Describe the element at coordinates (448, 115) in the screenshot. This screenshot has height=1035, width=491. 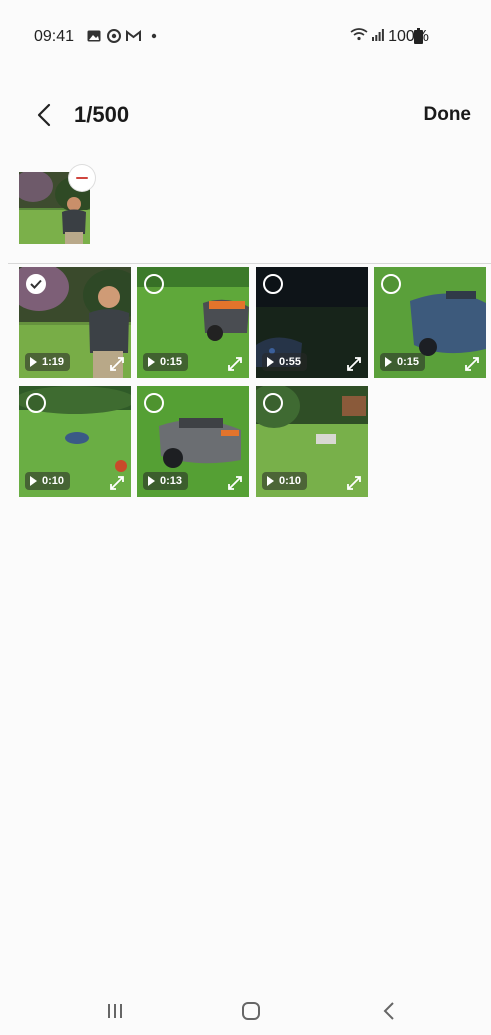
I see `done-button: Done` at that location.